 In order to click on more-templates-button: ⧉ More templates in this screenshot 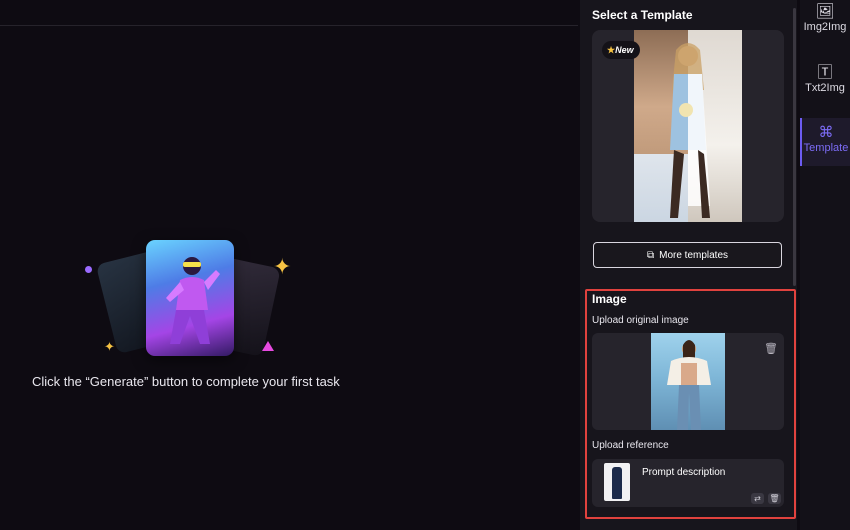, I will do `click(687, 255)`.